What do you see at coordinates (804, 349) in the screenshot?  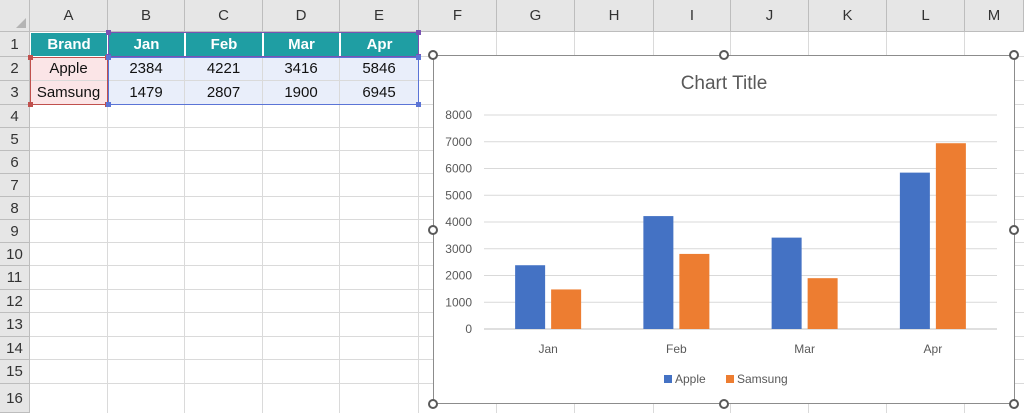 I see `x-tick-label: Mar` at bounding box center [804, 349].